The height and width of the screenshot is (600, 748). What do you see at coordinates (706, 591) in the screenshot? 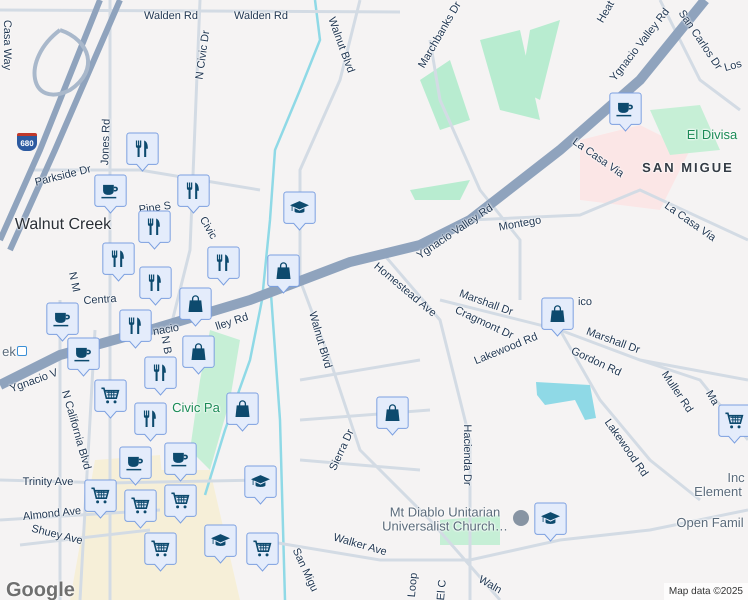
I see `map-attribution: Map data ©2025` at bounding box center [706, 591].